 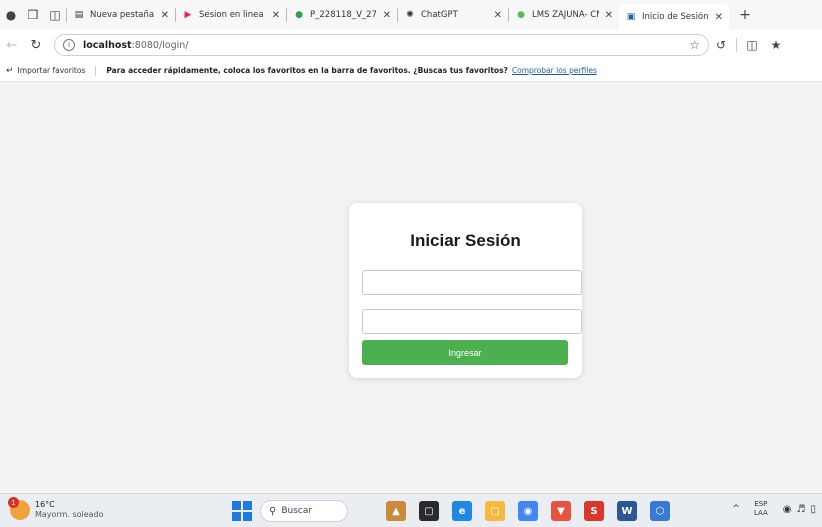 I want to click on page-icon: ▤, so click(x=79, y=15).